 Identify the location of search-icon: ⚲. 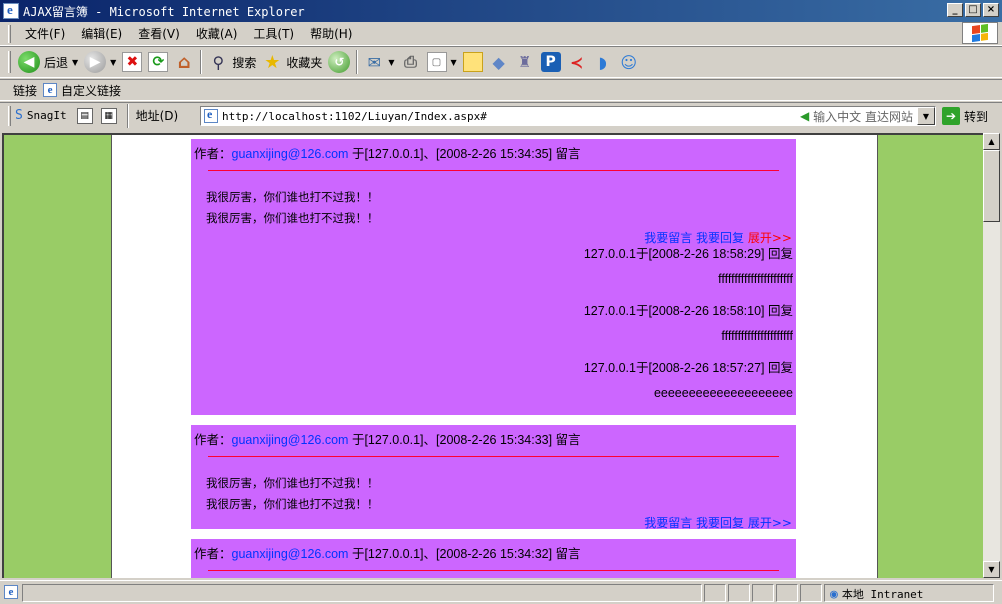
(218, 62).